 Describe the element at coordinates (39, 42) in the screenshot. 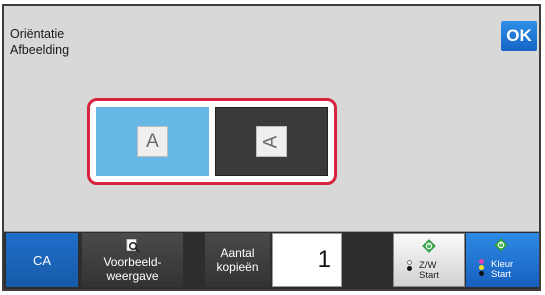

I see `page-title: Oriëntatie Afbeelding` at that location.